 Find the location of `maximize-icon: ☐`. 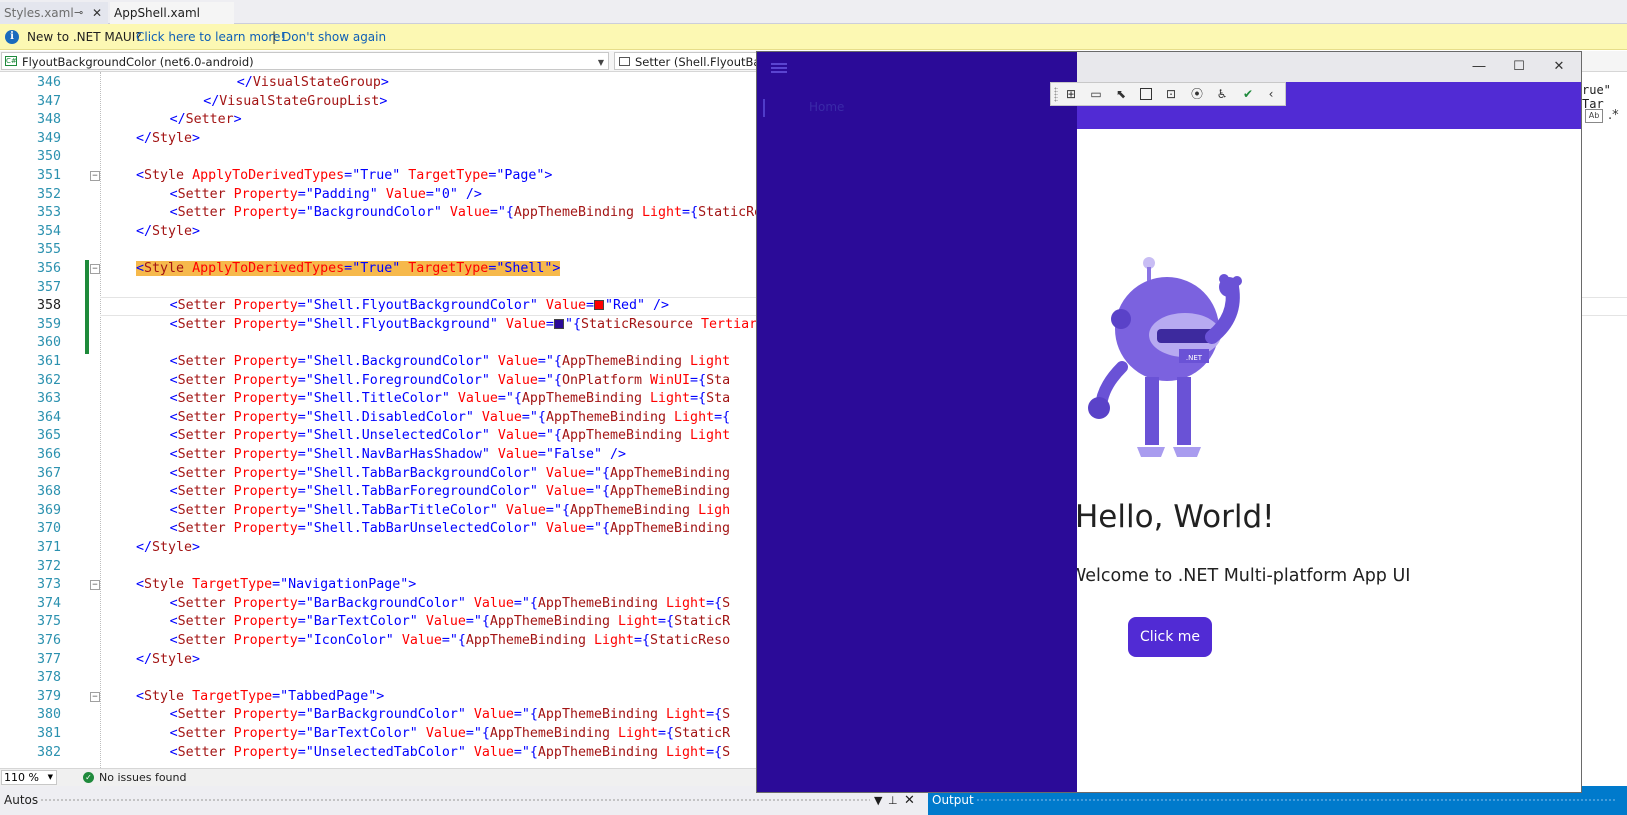

maximize-icon: ☐ is located at coordinates (1519, 67).